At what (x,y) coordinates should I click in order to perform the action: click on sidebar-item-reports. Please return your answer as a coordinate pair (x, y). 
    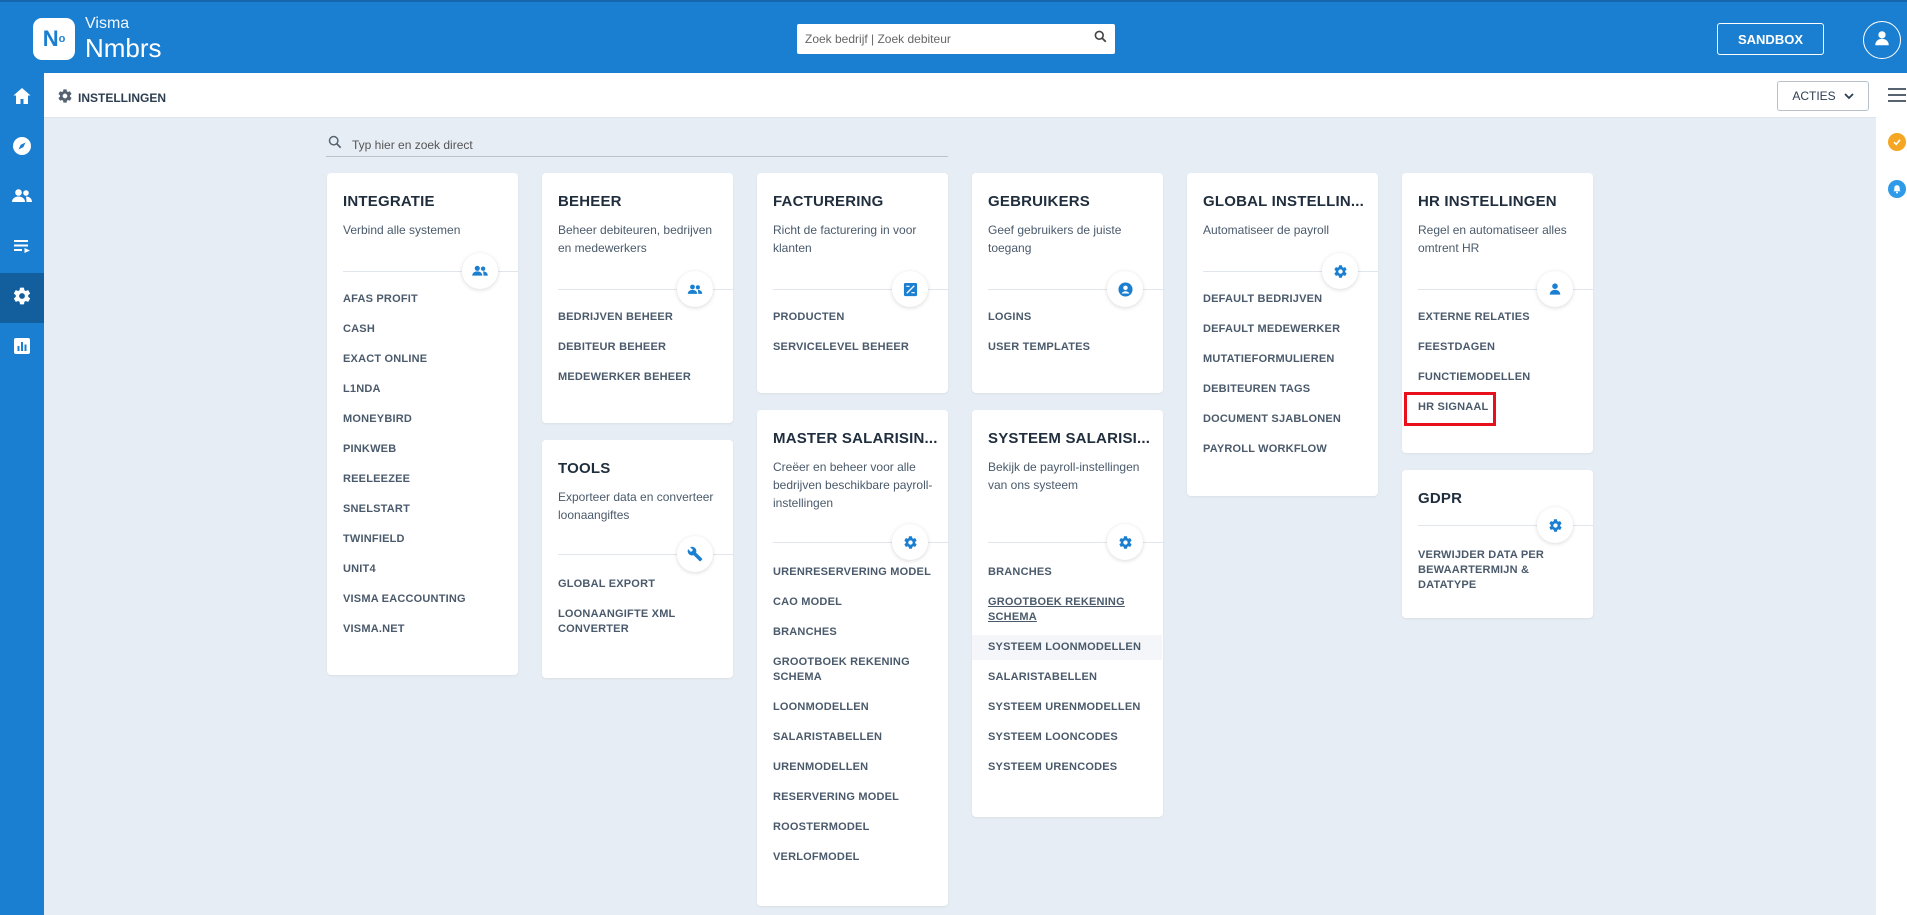
    Looking at the image, I should click on (22, 348).